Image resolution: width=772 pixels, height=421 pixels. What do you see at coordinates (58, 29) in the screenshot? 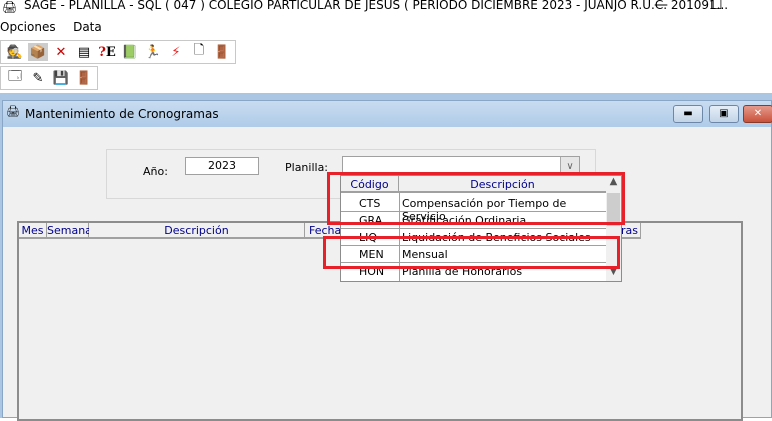
I see `menu-bar: Opciones Data` at bounding box center [58, 29].